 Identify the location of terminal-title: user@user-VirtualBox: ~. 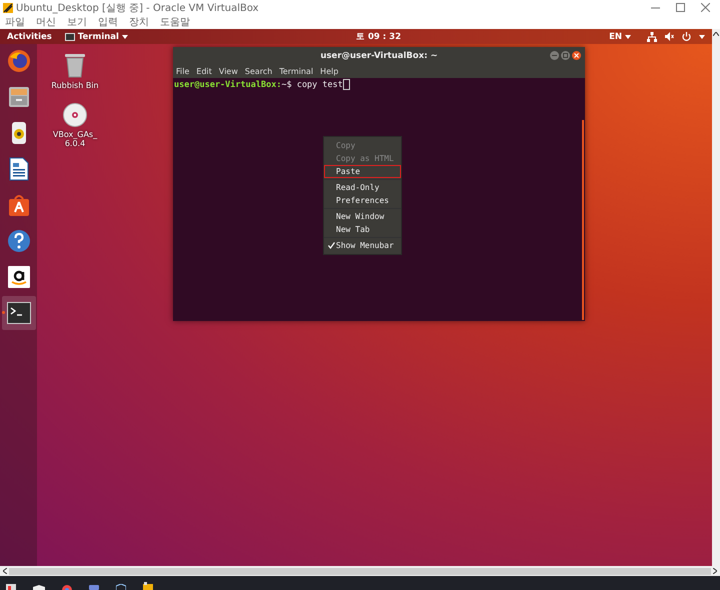
(379, 55).